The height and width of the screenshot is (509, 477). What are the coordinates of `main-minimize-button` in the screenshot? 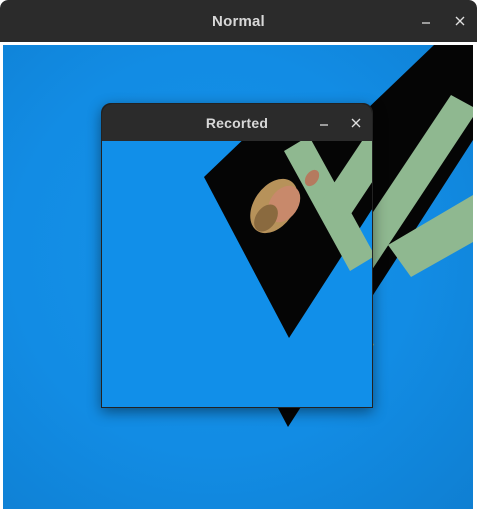 It's located at (426, 21).